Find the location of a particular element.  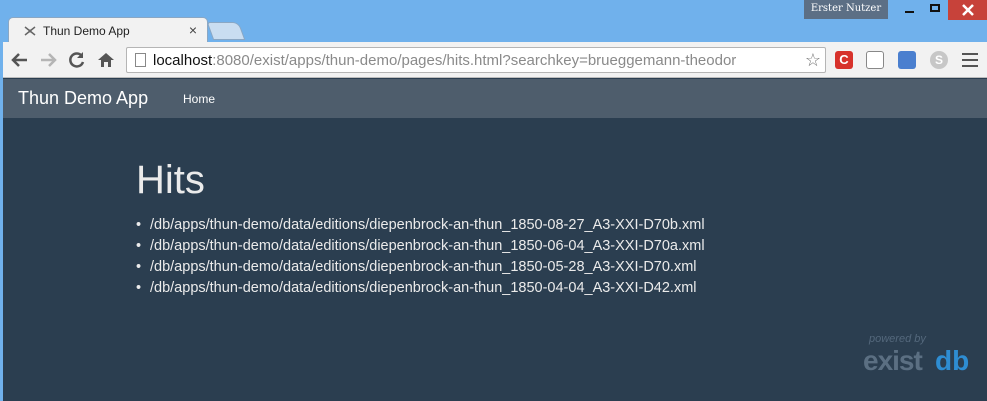

new-tab-button is located at coordinates (226, 31).